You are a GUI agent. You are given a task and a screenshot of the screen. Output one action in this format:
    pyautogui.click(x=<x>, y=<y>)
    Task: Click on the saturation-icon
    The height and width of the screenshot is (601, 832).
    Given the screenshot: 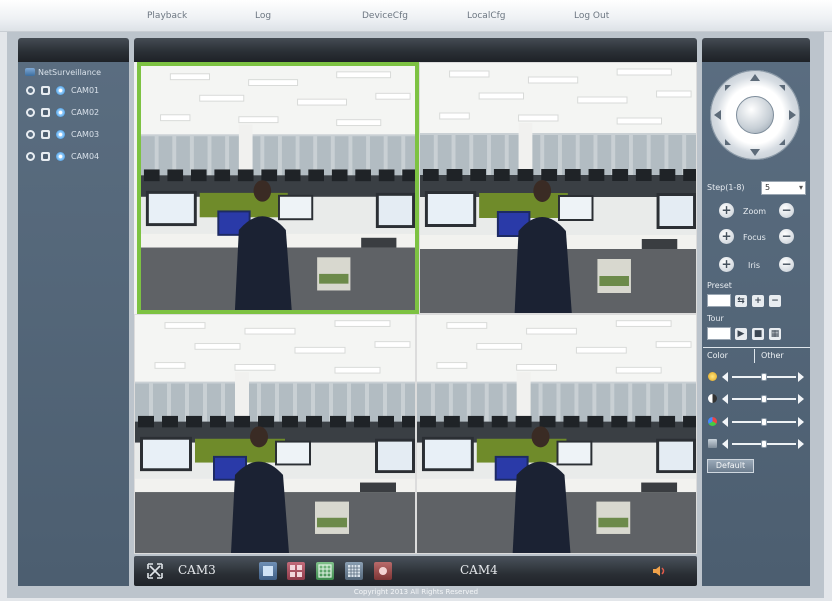 What is the action you would take?
    pyautogui.click(x=712, y=421)
    